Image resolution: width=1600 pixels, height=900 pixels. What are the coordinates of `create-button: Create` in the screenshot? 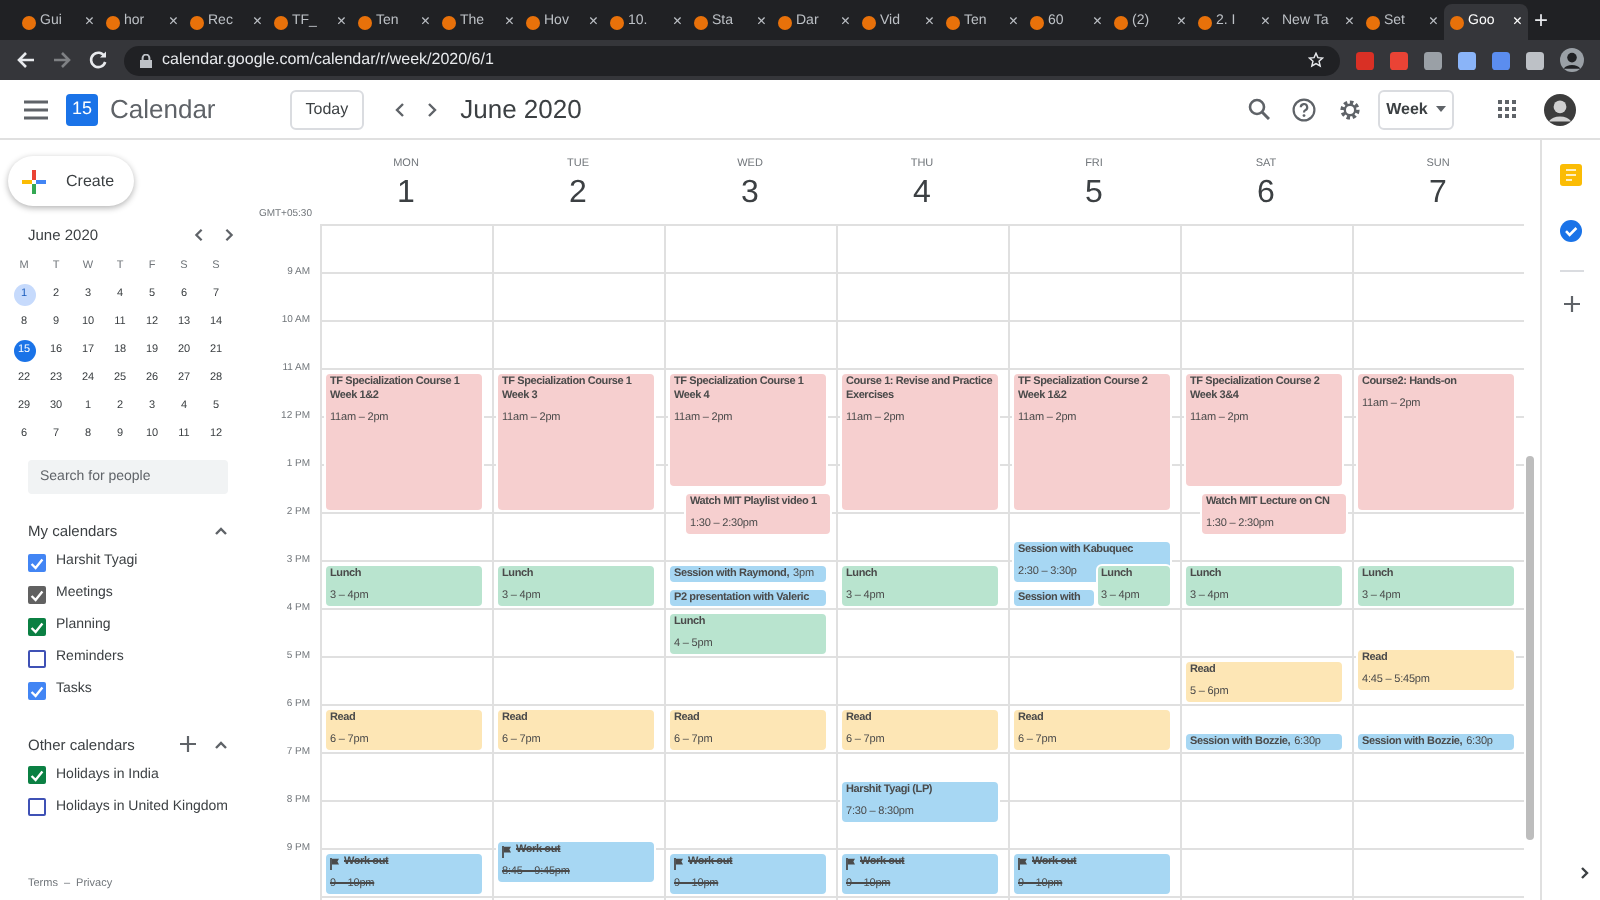 It's located at (71, 181).